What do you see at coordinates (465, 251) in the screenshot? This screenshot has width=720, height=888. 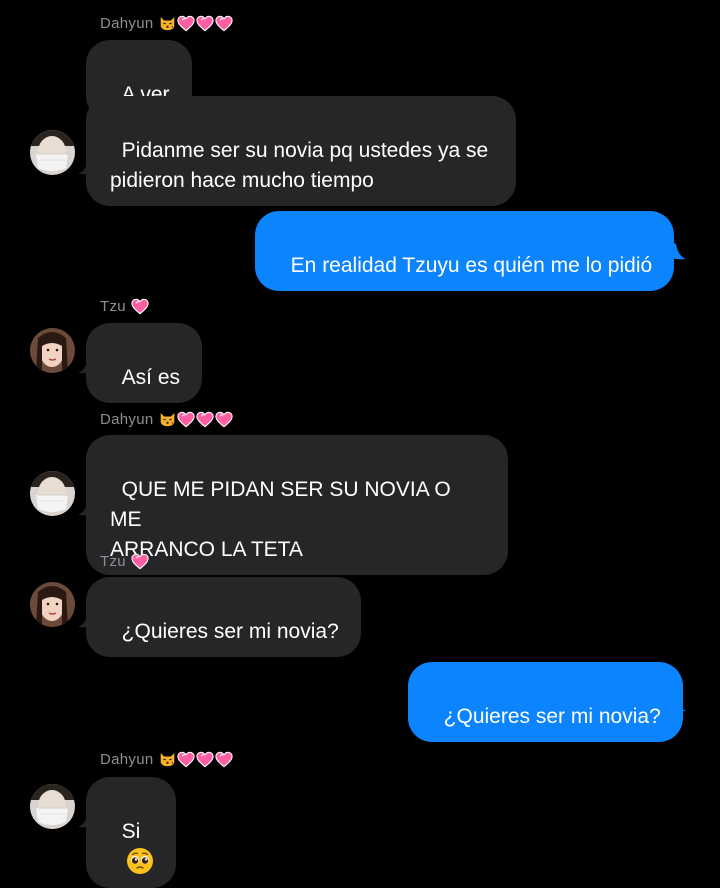 I see `message-bubble: En realidad Tzuyu es quién me lo pidió` at bounding box center [465, 251].